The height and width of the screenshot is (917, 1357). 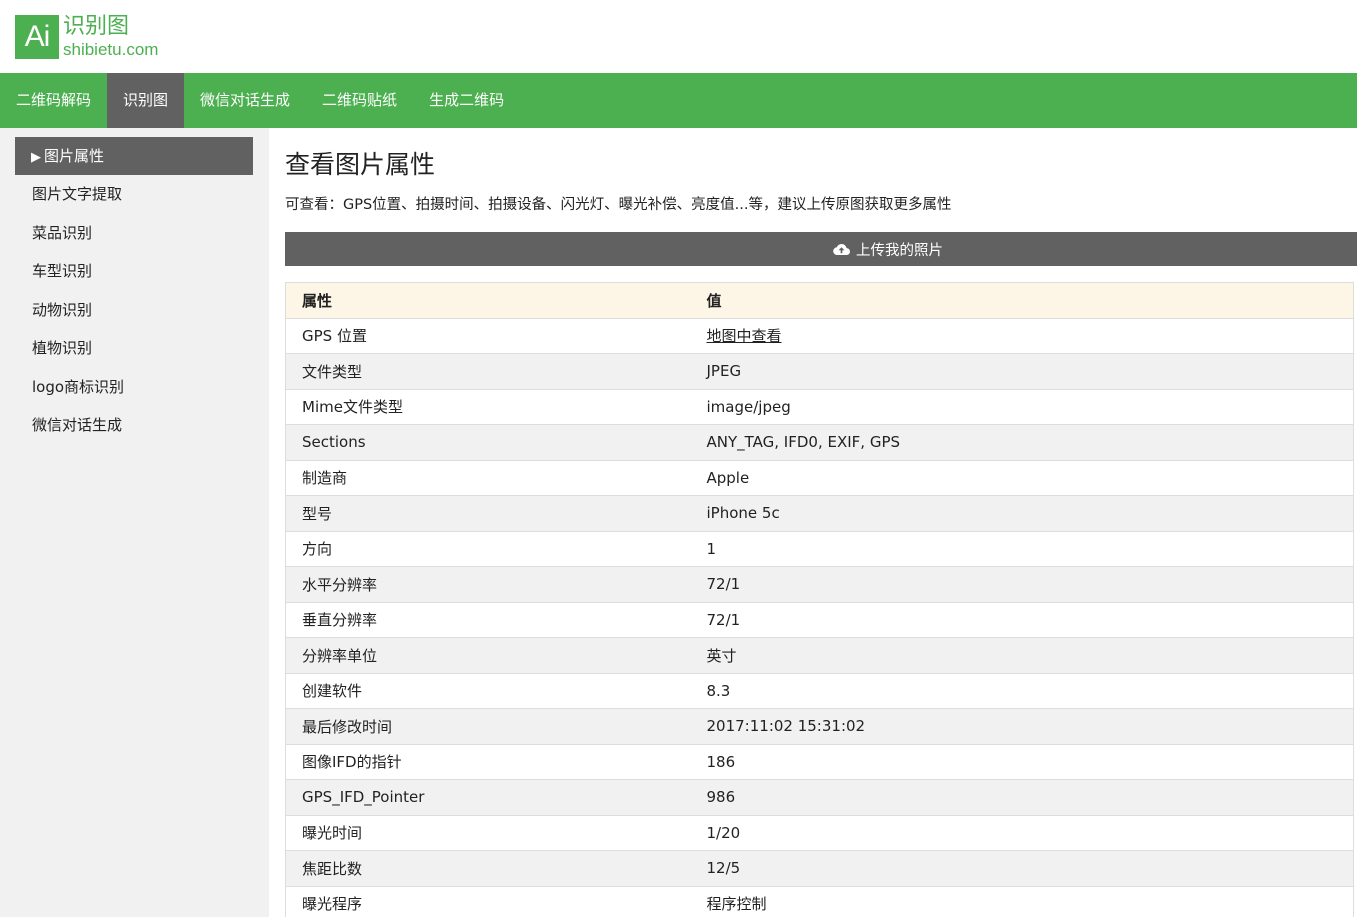 I want to click on logo-text: 识别图 shibietu.com, so click(x=111, y=36).